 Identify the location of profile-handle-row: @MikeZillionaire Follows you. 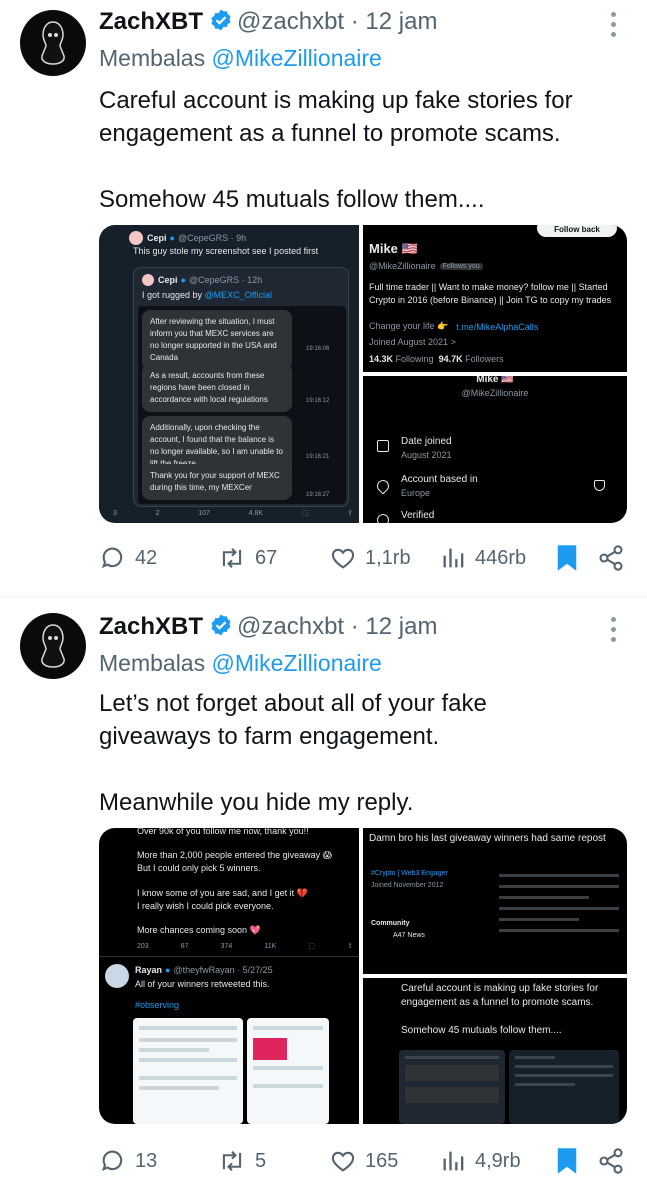
(426, 266).